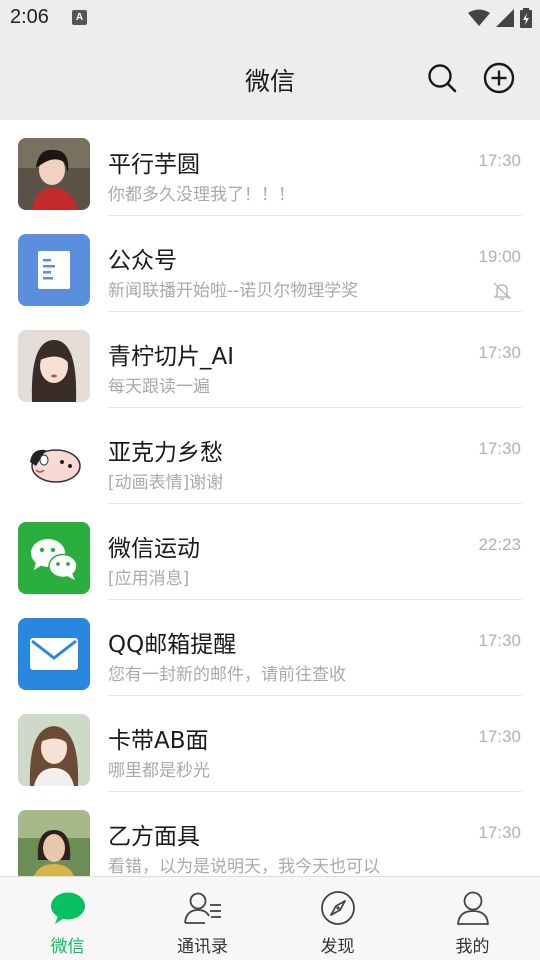 The width and height of the screenshot is (540, 960). What do you see at coordinates (158, 741) in the screenshot?
I see `chat-name: 卡带AB面` at bounding box center [158, 741].